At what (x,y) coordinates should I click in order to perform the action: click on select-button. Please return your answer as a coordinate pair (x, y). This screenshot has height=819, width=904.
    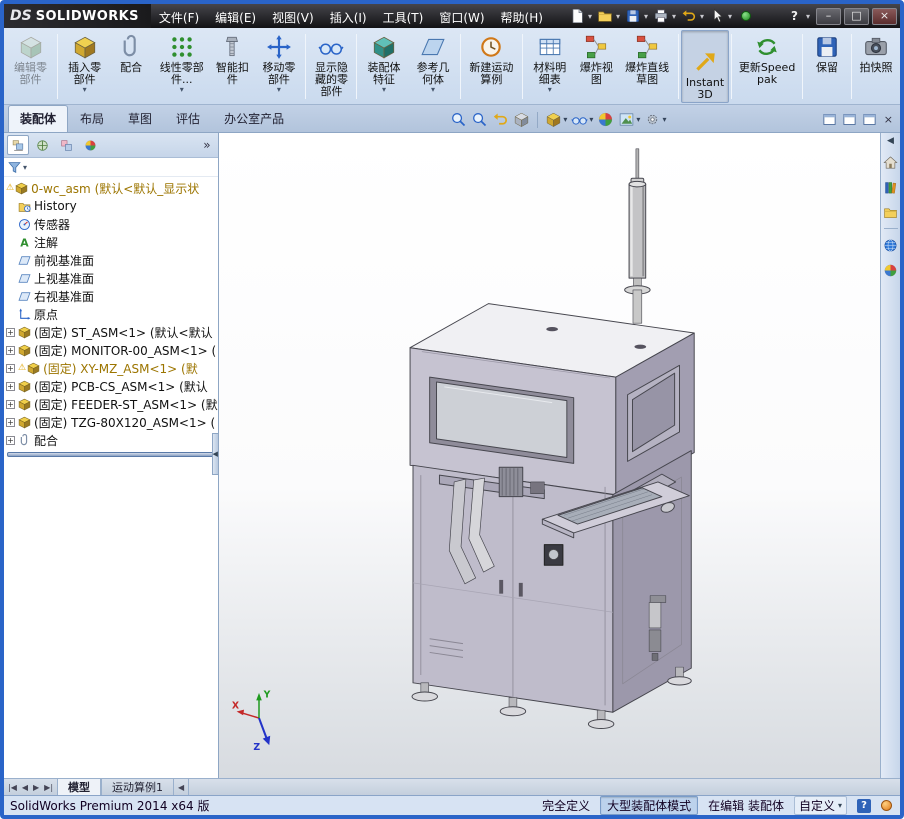
    Looking at the image, I should click on (717, 16).